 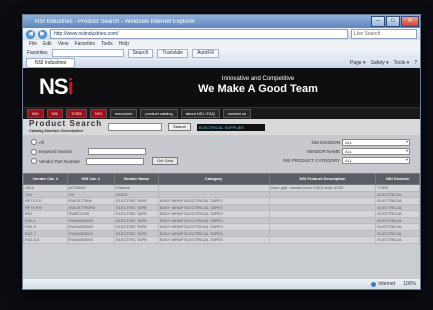 What do you see at coordinates (397, 179) in the screenshot?
I see `col-division: NSI Division` at bounding box center [397, 179].